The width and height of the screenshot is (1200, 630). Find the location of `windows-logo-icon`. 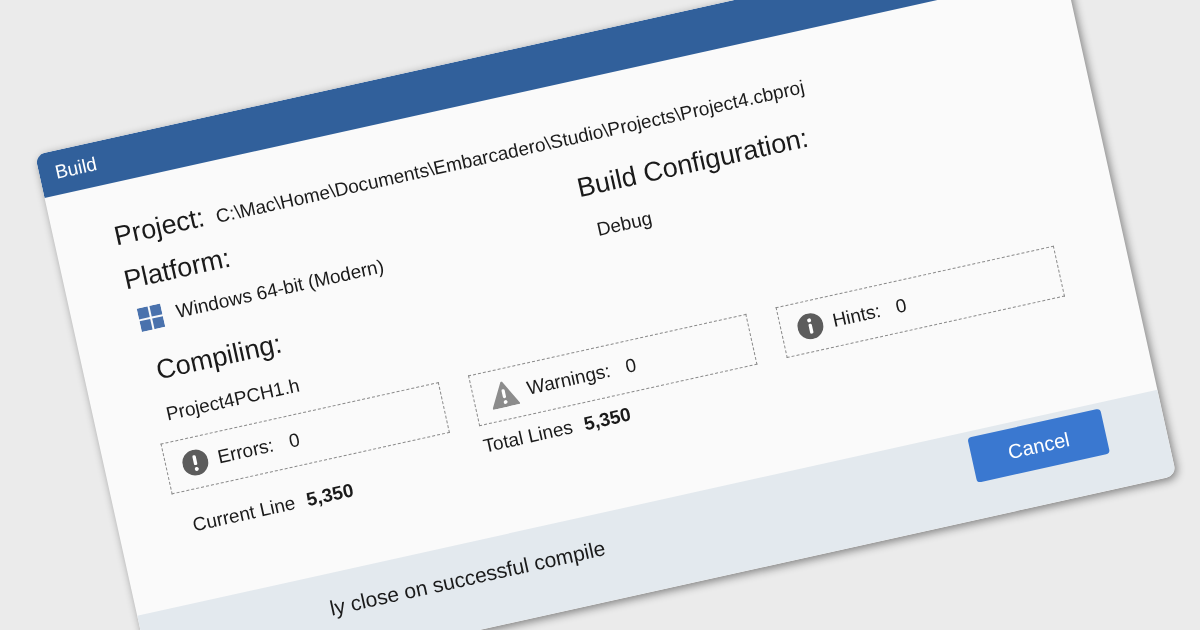

windows-logo-icon is located at coordinates (151, 318).